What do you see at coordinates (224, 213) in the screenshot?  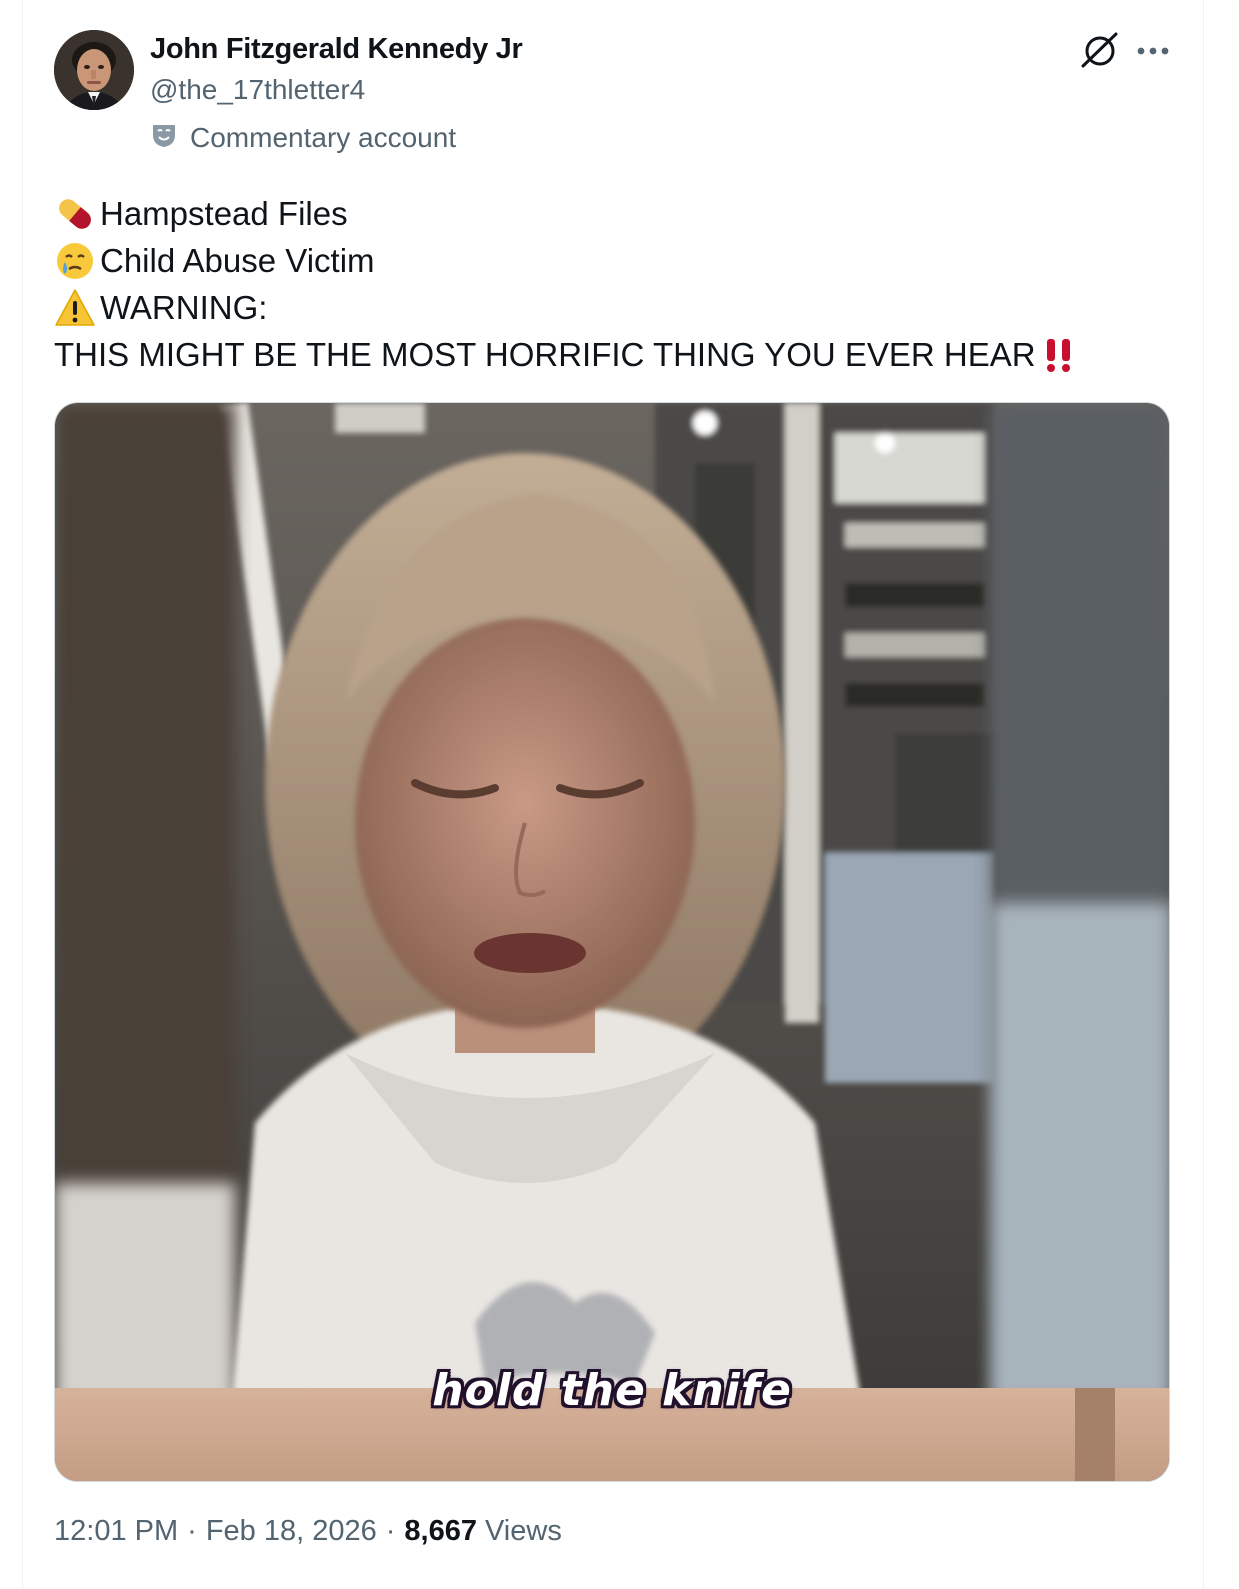 I see `tweet-line-text: Hampstead Files` at bounding box center [224, 213].